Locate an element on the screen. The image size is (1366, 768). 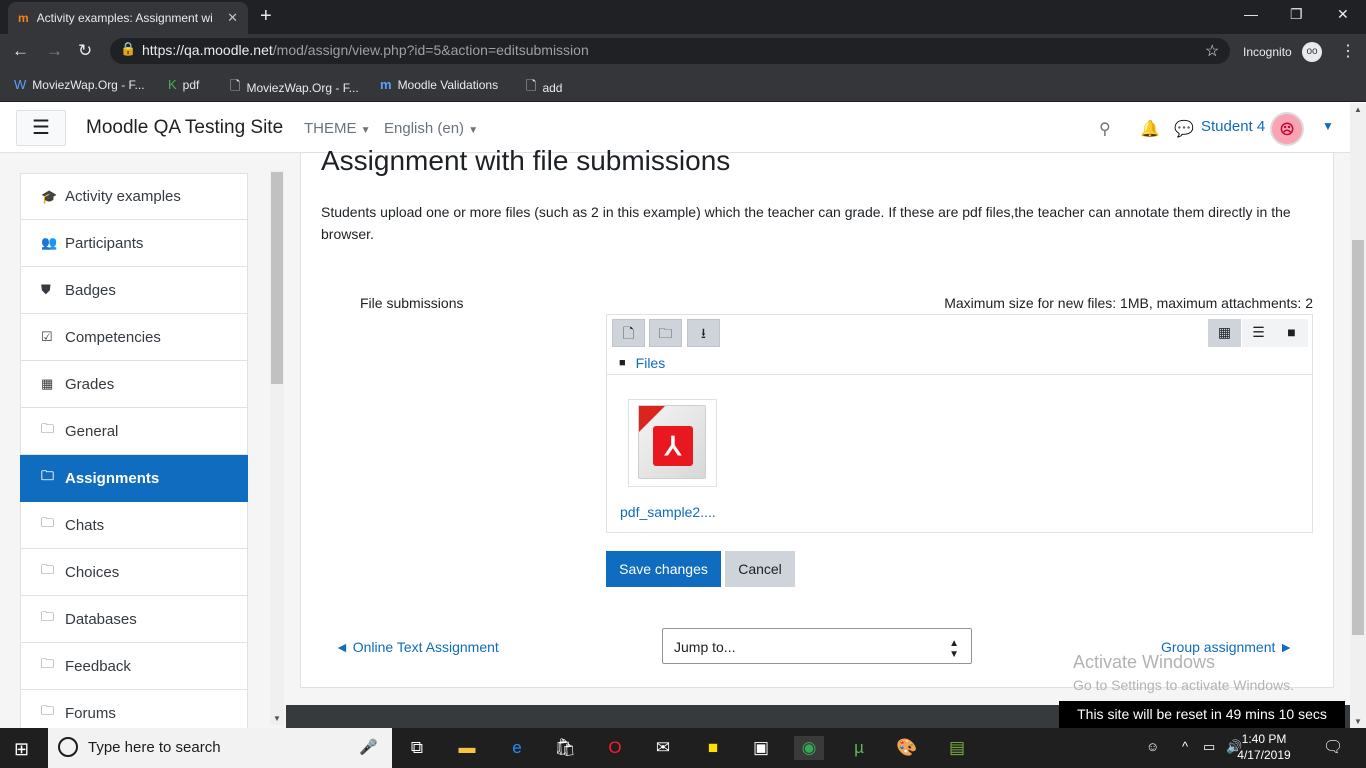
page-scroll-thumb is located at coordinates (1358, 437).